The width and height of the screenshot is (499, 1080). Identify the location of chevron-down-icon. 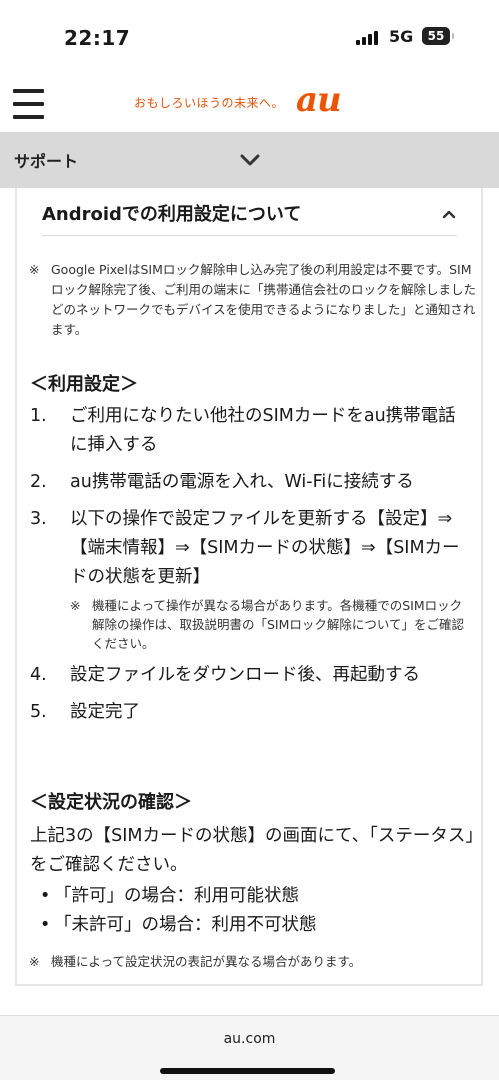
(250, 161).